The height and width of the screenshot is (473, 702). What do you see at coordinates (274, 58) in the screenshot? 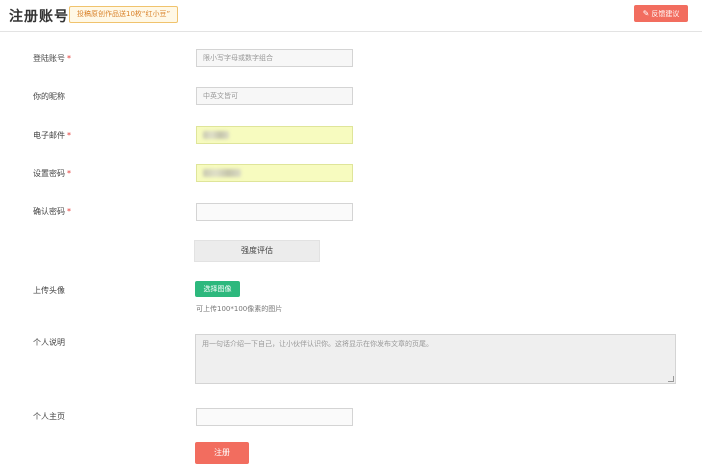
I see `login-account-input: 限小写字母或数字组合` at bounding box center [274, 58].